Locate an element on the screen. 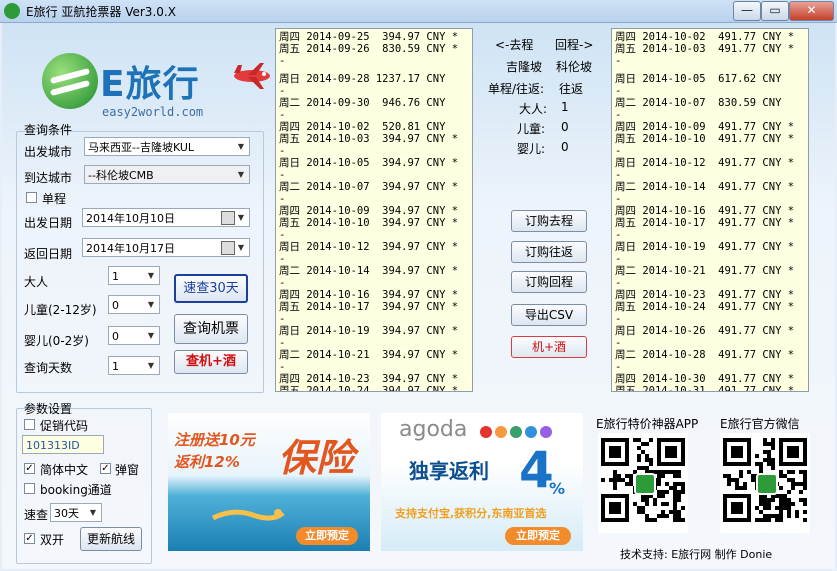 The height and width of the screenshot is (571, 837). arrive-city-select: --科伦坡CMB ▼ is located at coordinates (167, 174).